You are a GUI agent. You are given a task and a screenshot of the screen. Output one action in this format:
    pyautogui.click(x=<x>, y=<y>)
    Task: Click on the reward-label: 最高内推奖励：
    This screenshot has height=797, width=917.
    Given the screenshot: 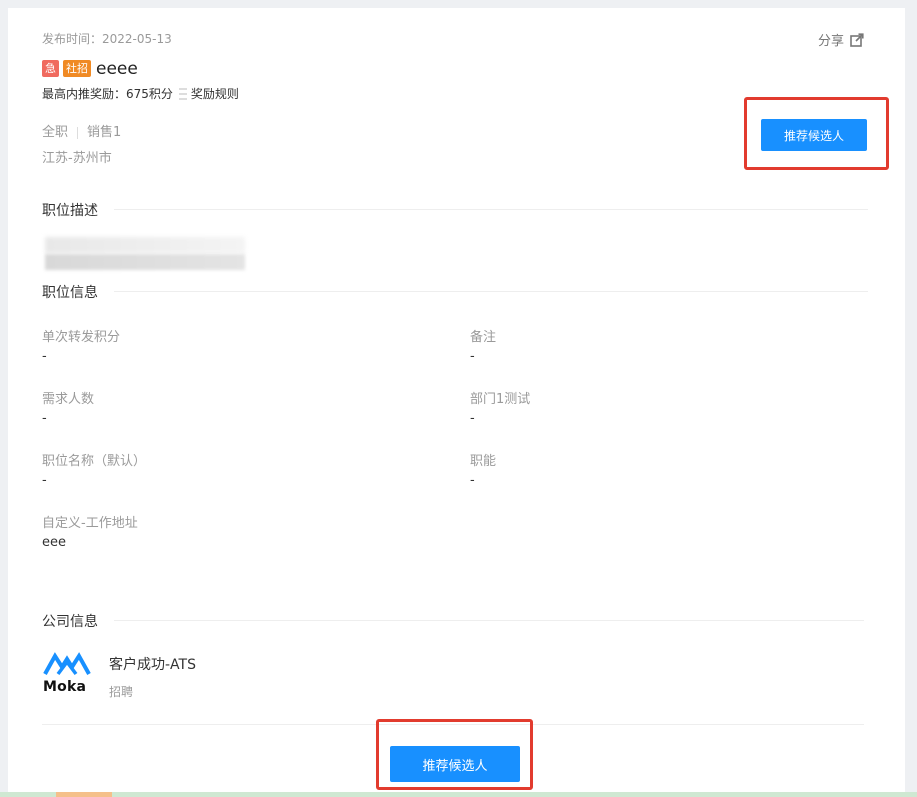 What is the action you would take?
    pyautogui.click(x=84, y=94)
    